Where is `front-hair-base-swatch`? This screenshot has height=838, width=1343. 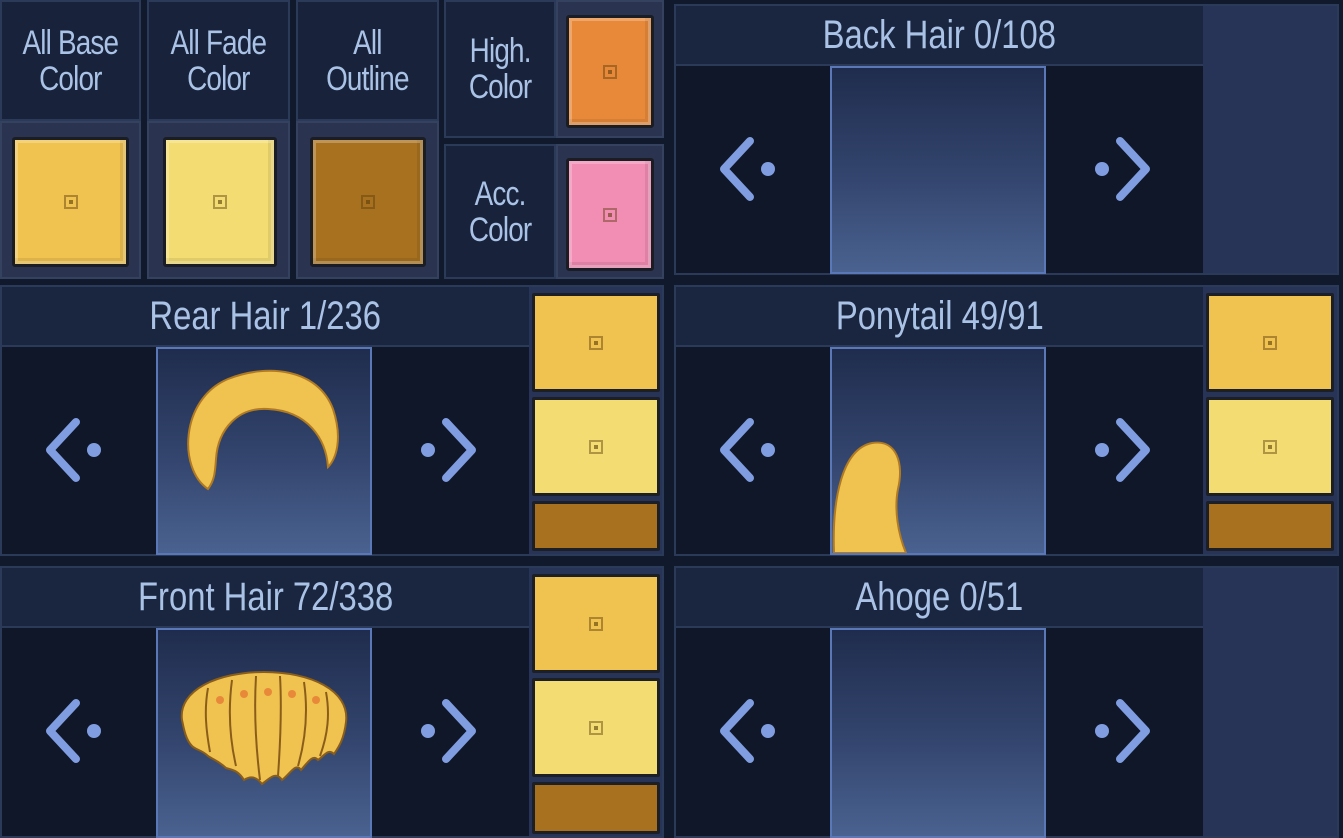
front-hair-base-swatch is located at coordinates (596, 623).